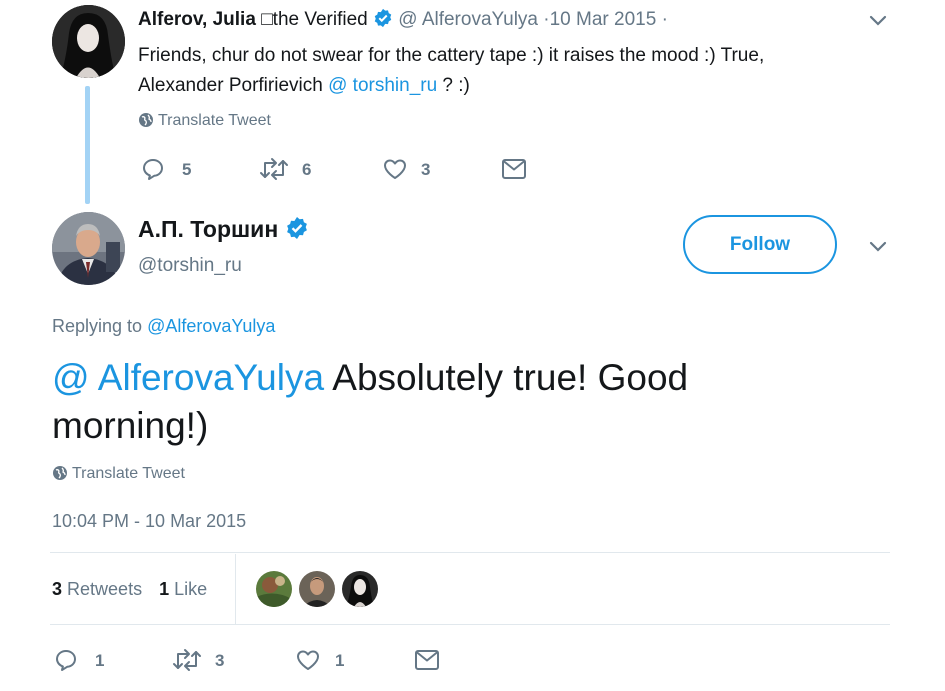 This screenshot has height=691, width=945. What do you see at coordinates (453, 85) in the screenshot?
I see `parent-text-line2-suffix: ? :)` at bounding box center [453, 85].